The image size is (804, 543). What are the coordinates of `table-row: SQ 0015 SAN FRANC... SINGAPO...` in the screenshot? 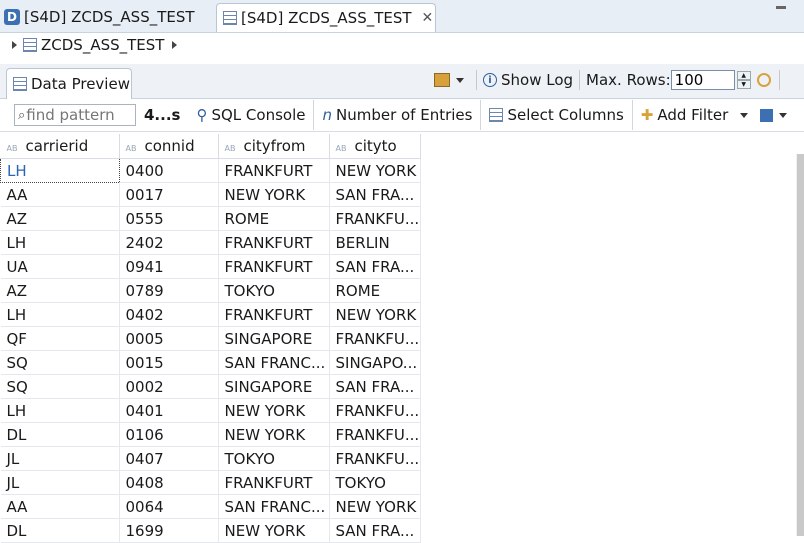 It's located at (210, 362).